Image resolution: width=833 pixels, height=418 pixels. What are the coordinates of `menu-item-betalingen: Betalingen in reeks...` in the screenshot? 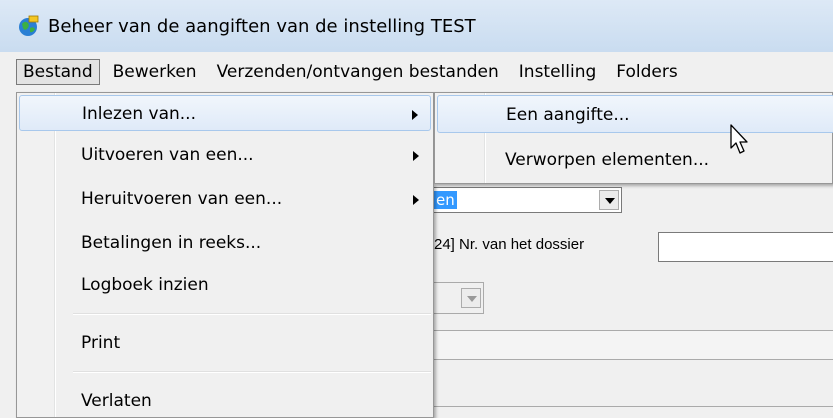 It's located at (225, 243).